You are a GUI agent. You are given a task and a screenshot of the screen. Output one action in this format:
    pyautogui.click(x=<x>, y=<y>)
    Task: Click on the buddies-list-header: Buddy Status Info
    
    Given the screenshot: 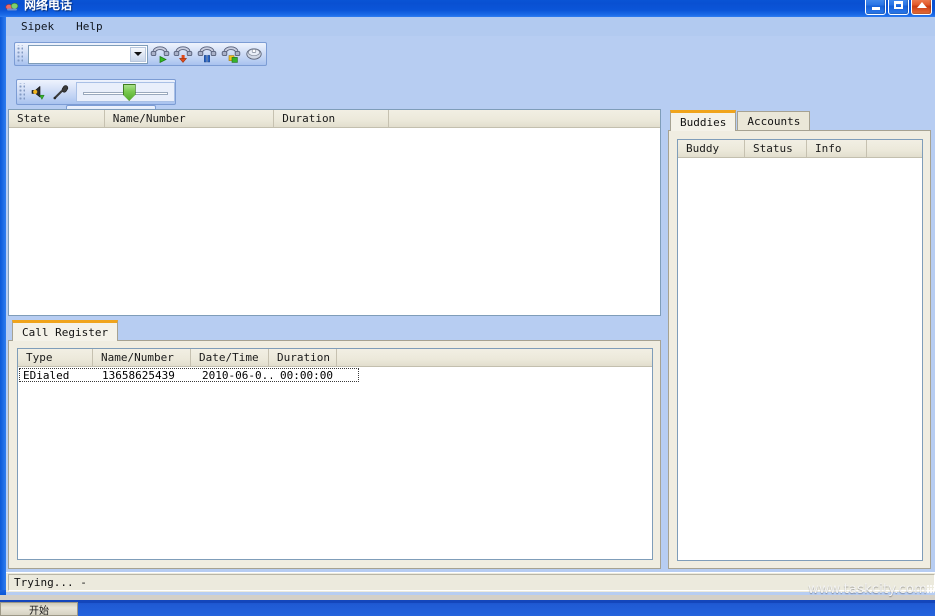 What is the action you would take?
    pyautogui.click(x=800, y=149)
    